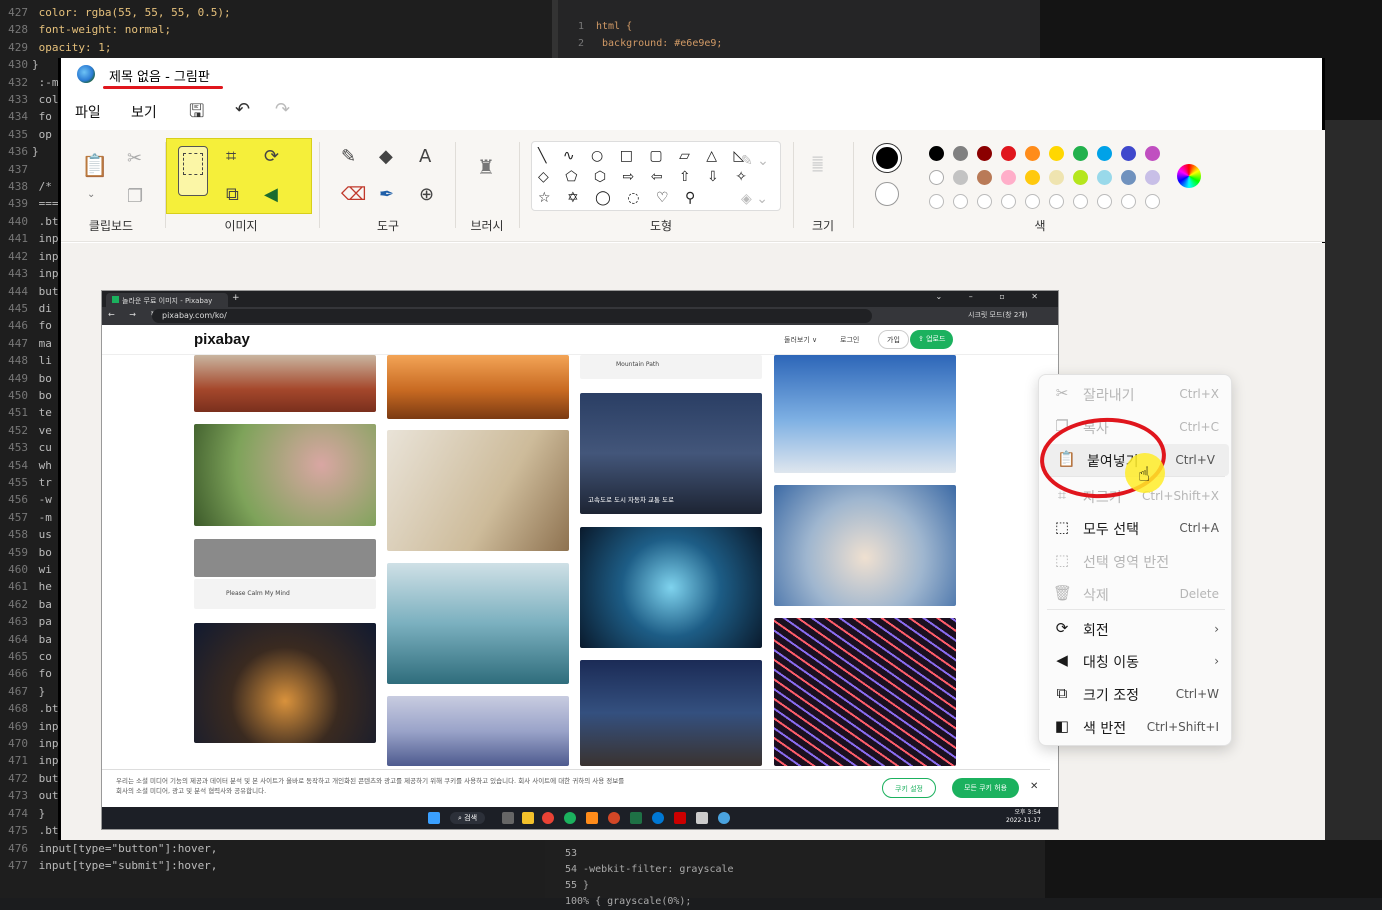 The image size is (1382, 910). What do you see at coordinates (1136, 594) in the screenshot?
I see `context-menu-item: 🗑 삭제 Delete` at bounding box center [1136, 594].